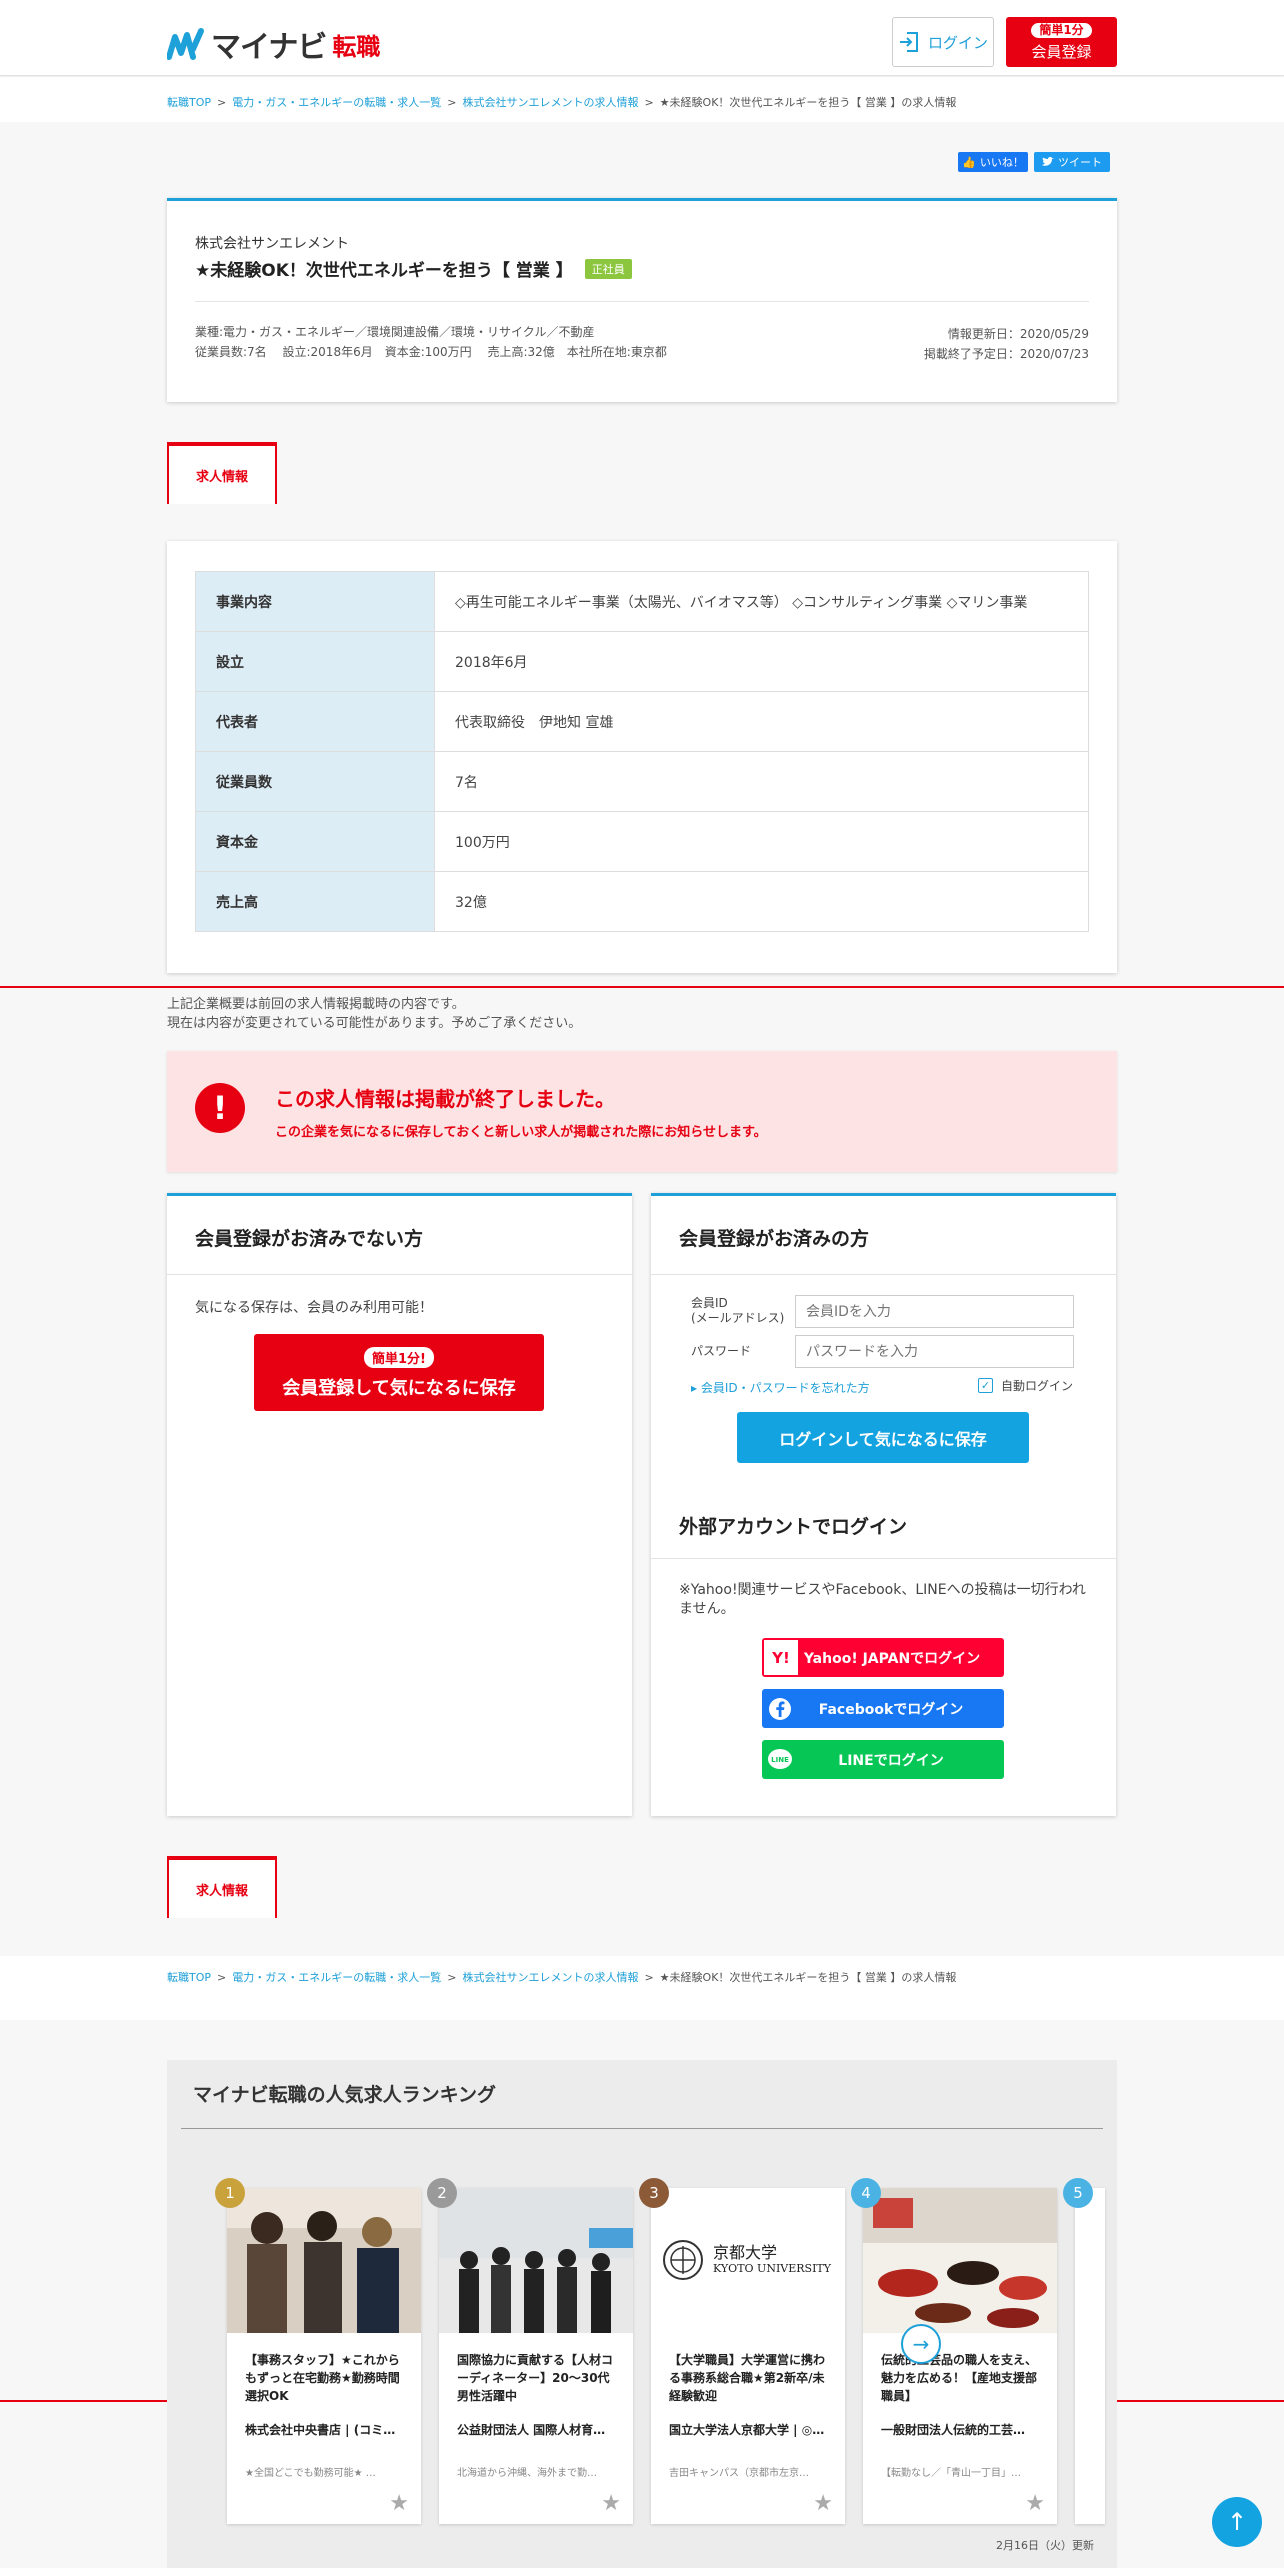 This screenshot has height=2568, width=1284. I want to click on member-id-label-2: (メールアドレス), so click(738, 1318).